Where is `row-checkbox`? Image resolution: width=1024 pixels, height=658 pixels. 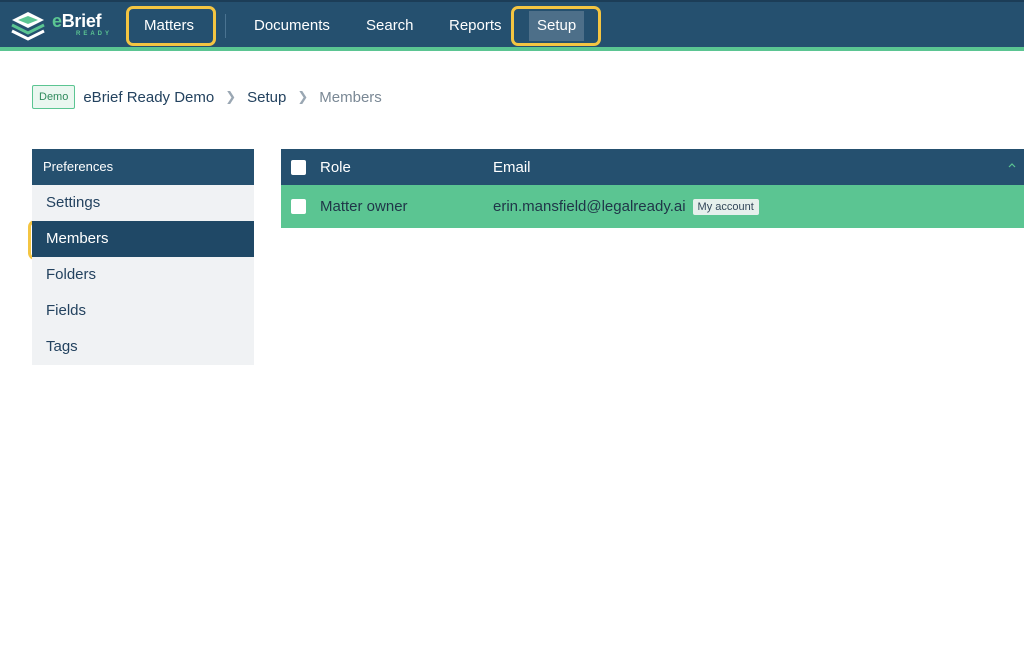 row-checkbox is located at coordinates (298, 206).